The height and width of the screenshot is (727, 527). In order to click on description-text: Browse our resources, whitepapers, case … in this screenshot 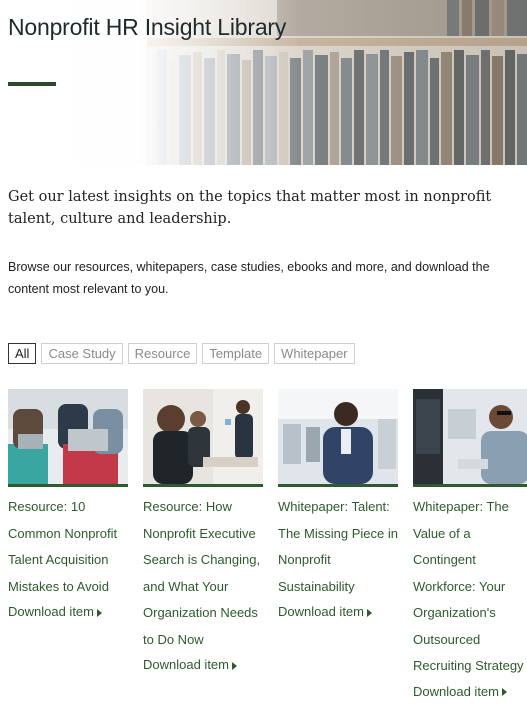, I will do `click(249, 278)`.